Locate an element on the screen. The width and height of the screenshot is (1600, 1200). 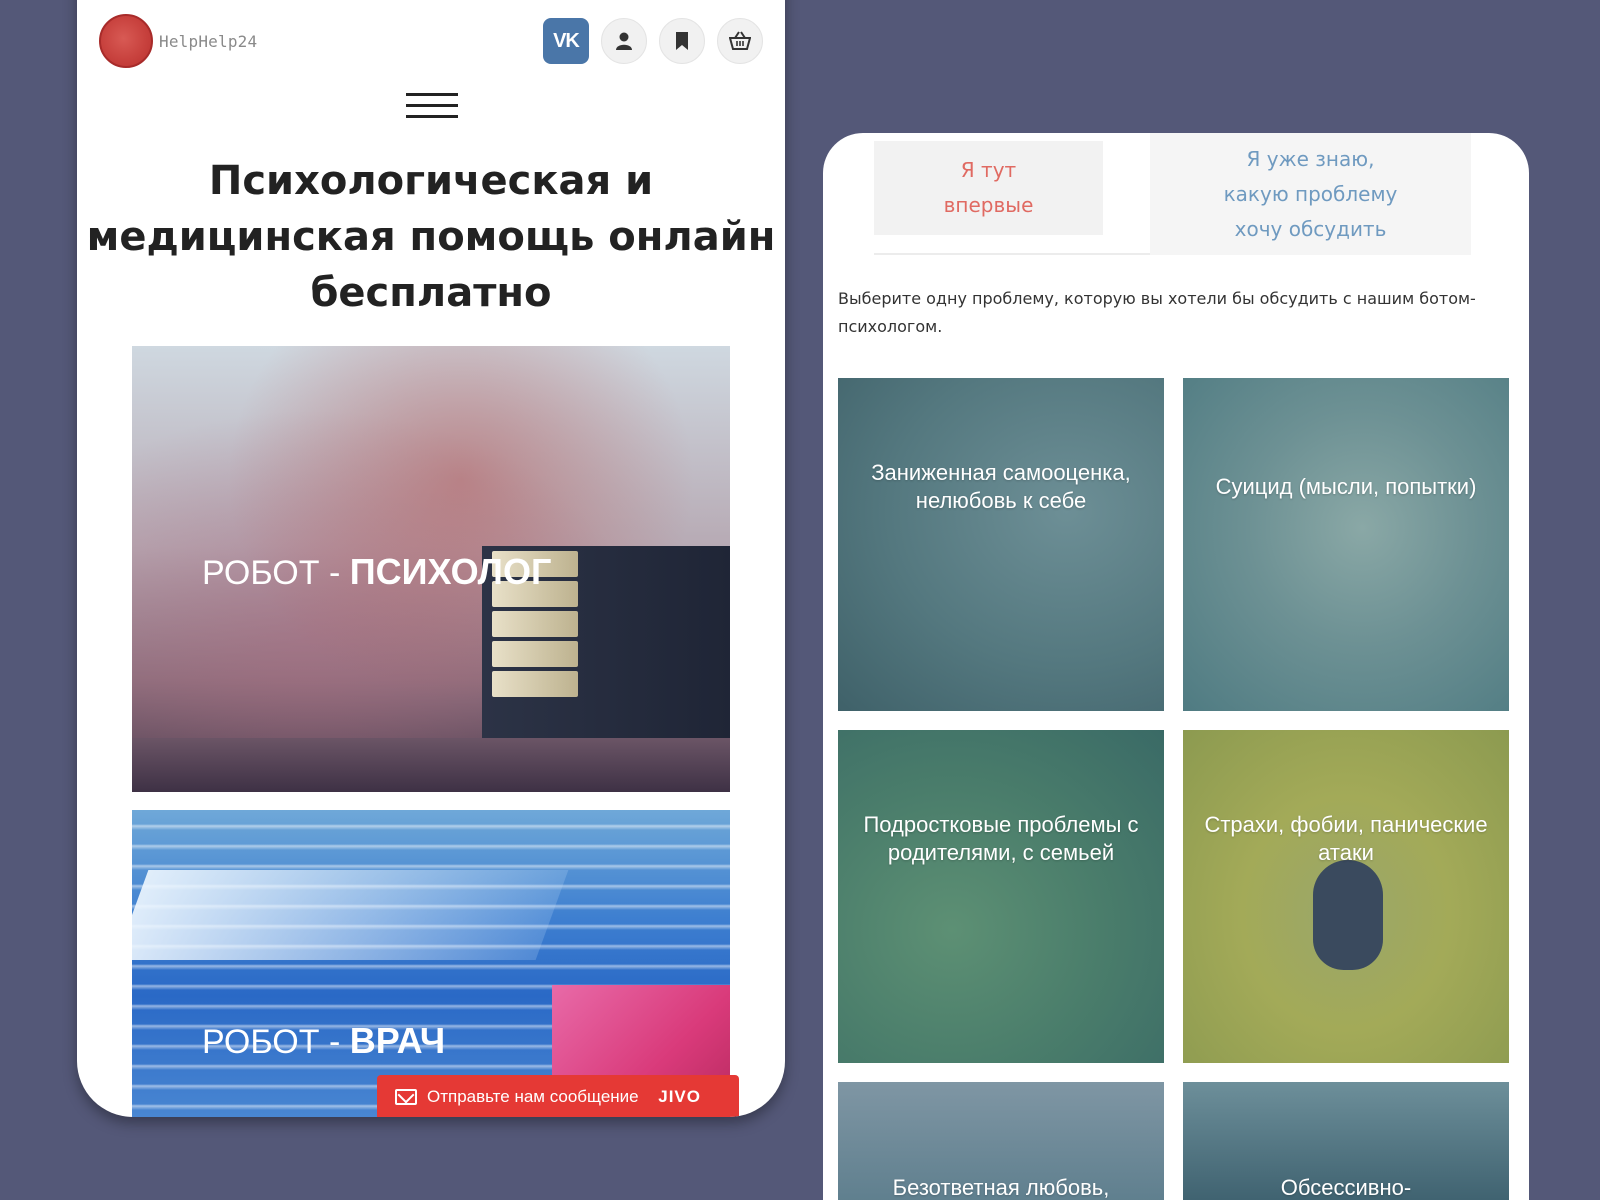
cart-button is located at coordinates (740, 41).